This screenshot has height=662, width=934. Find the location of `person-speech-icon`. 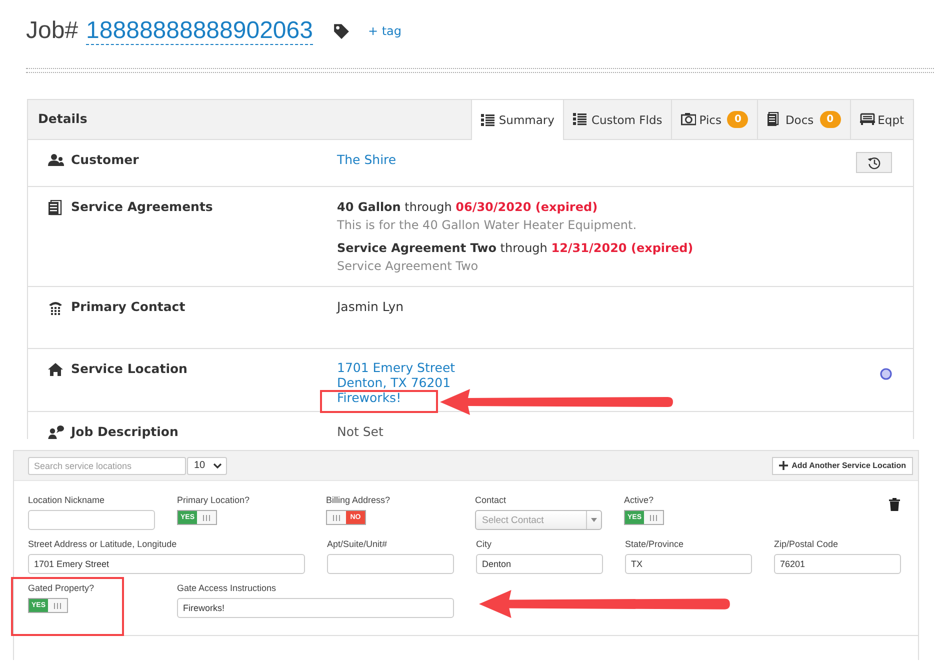

person-speech-icon is located at coordinates (56, 432).